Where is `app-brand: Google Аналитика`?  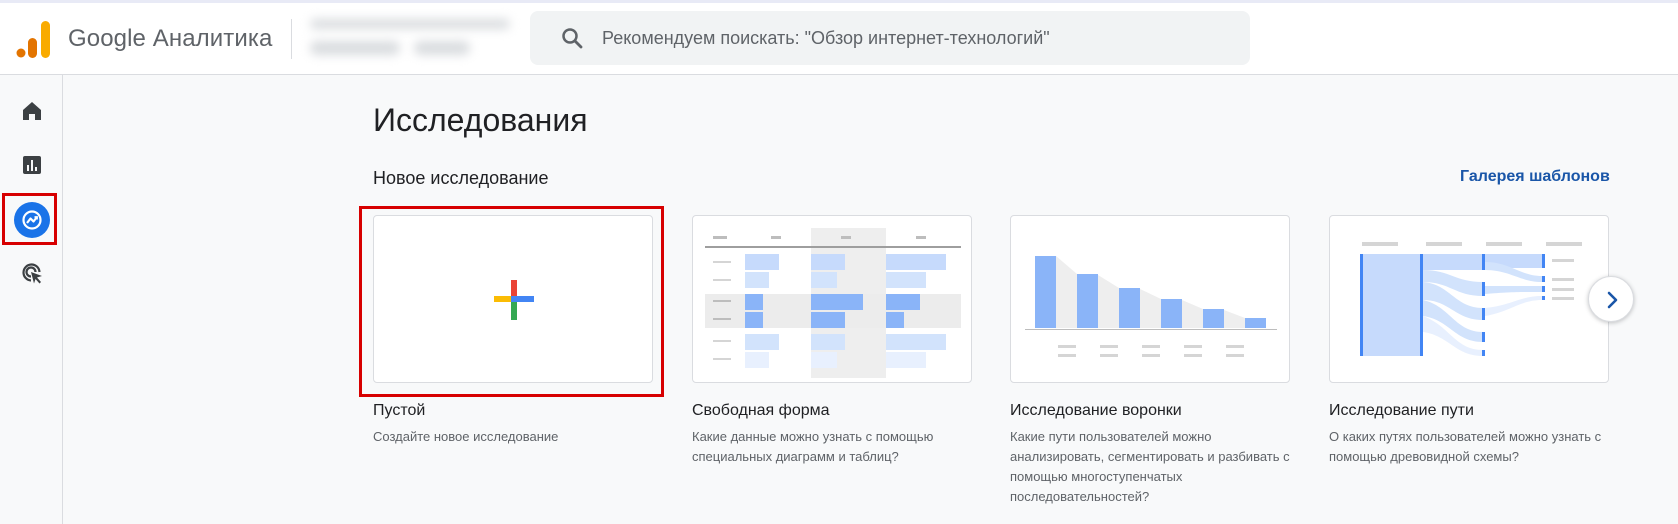
app-brand: Google Аналитика is located at coordinates (170, 38).